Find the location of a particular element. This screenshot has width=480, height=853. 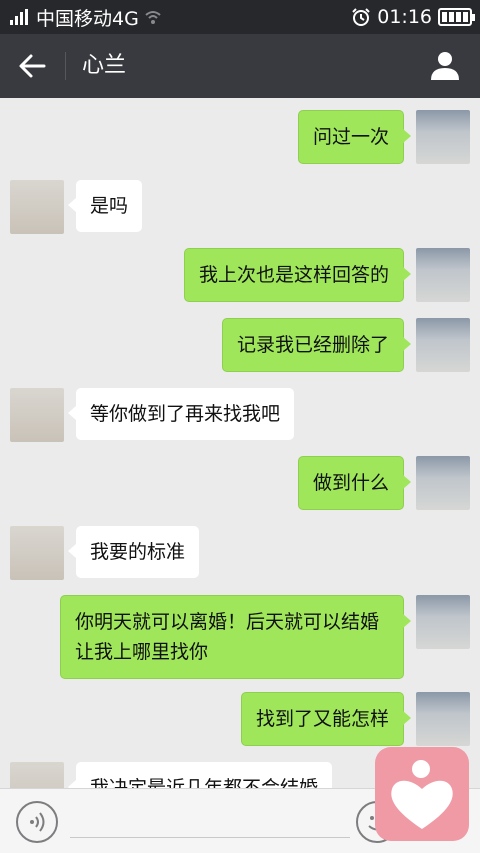

carrier-label: 中国移动4G is located at coordinates (87, 18).